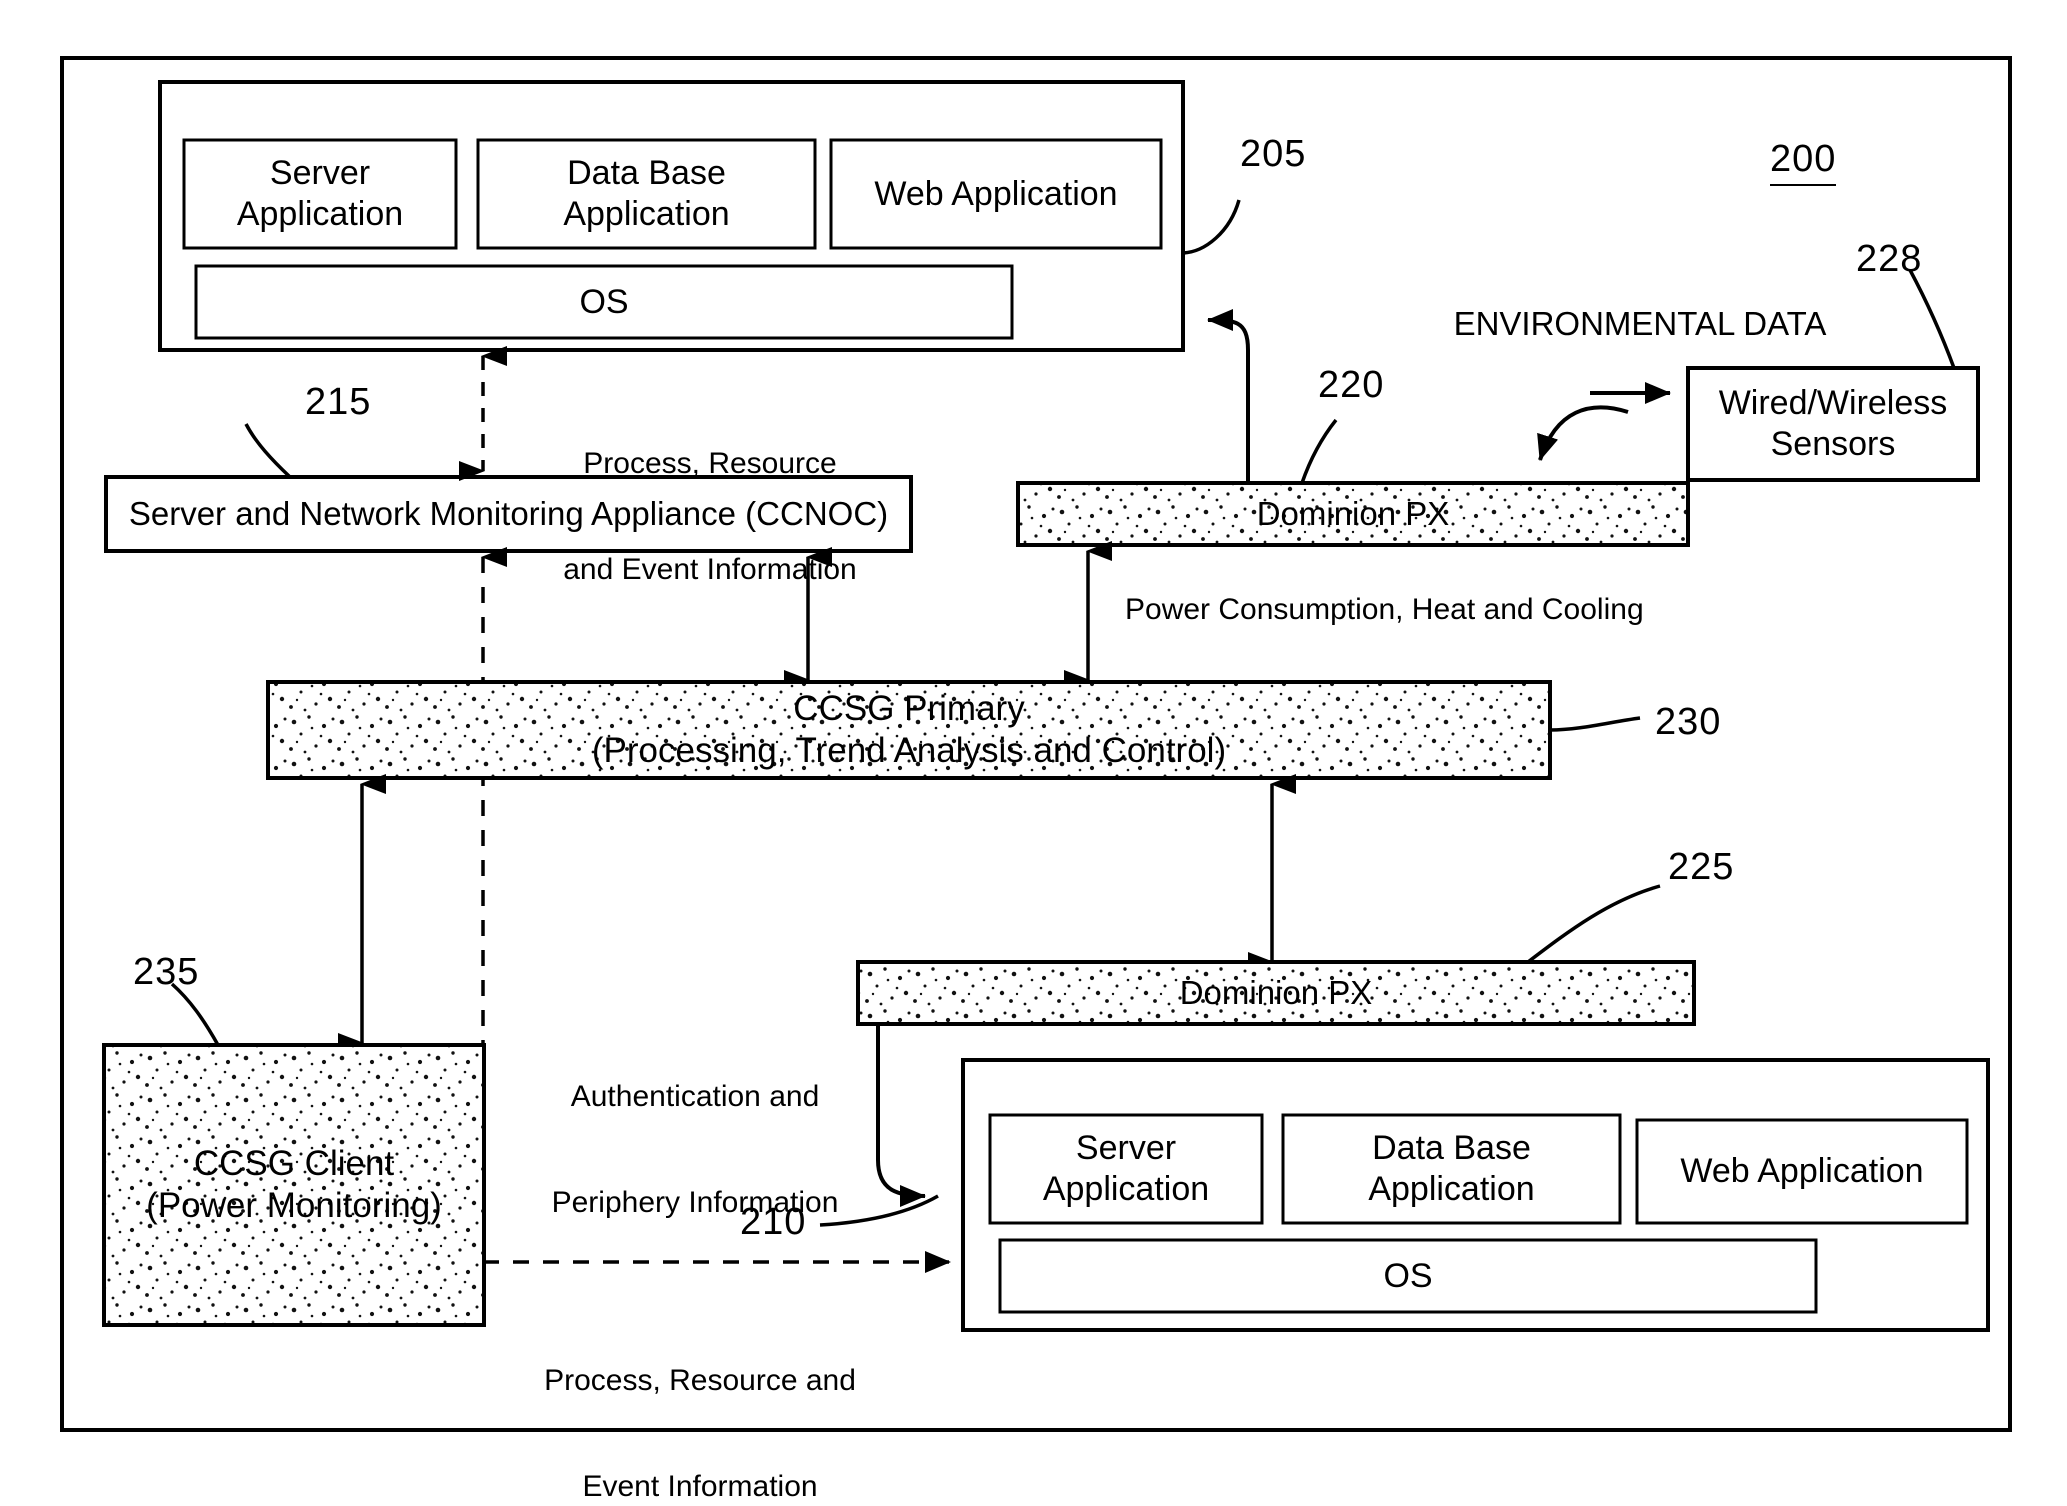 This screenshot has height=1506, width=2067. Describe the element at coordinates (604, 302) in the screenshot. I see `top-os-box` at that location.